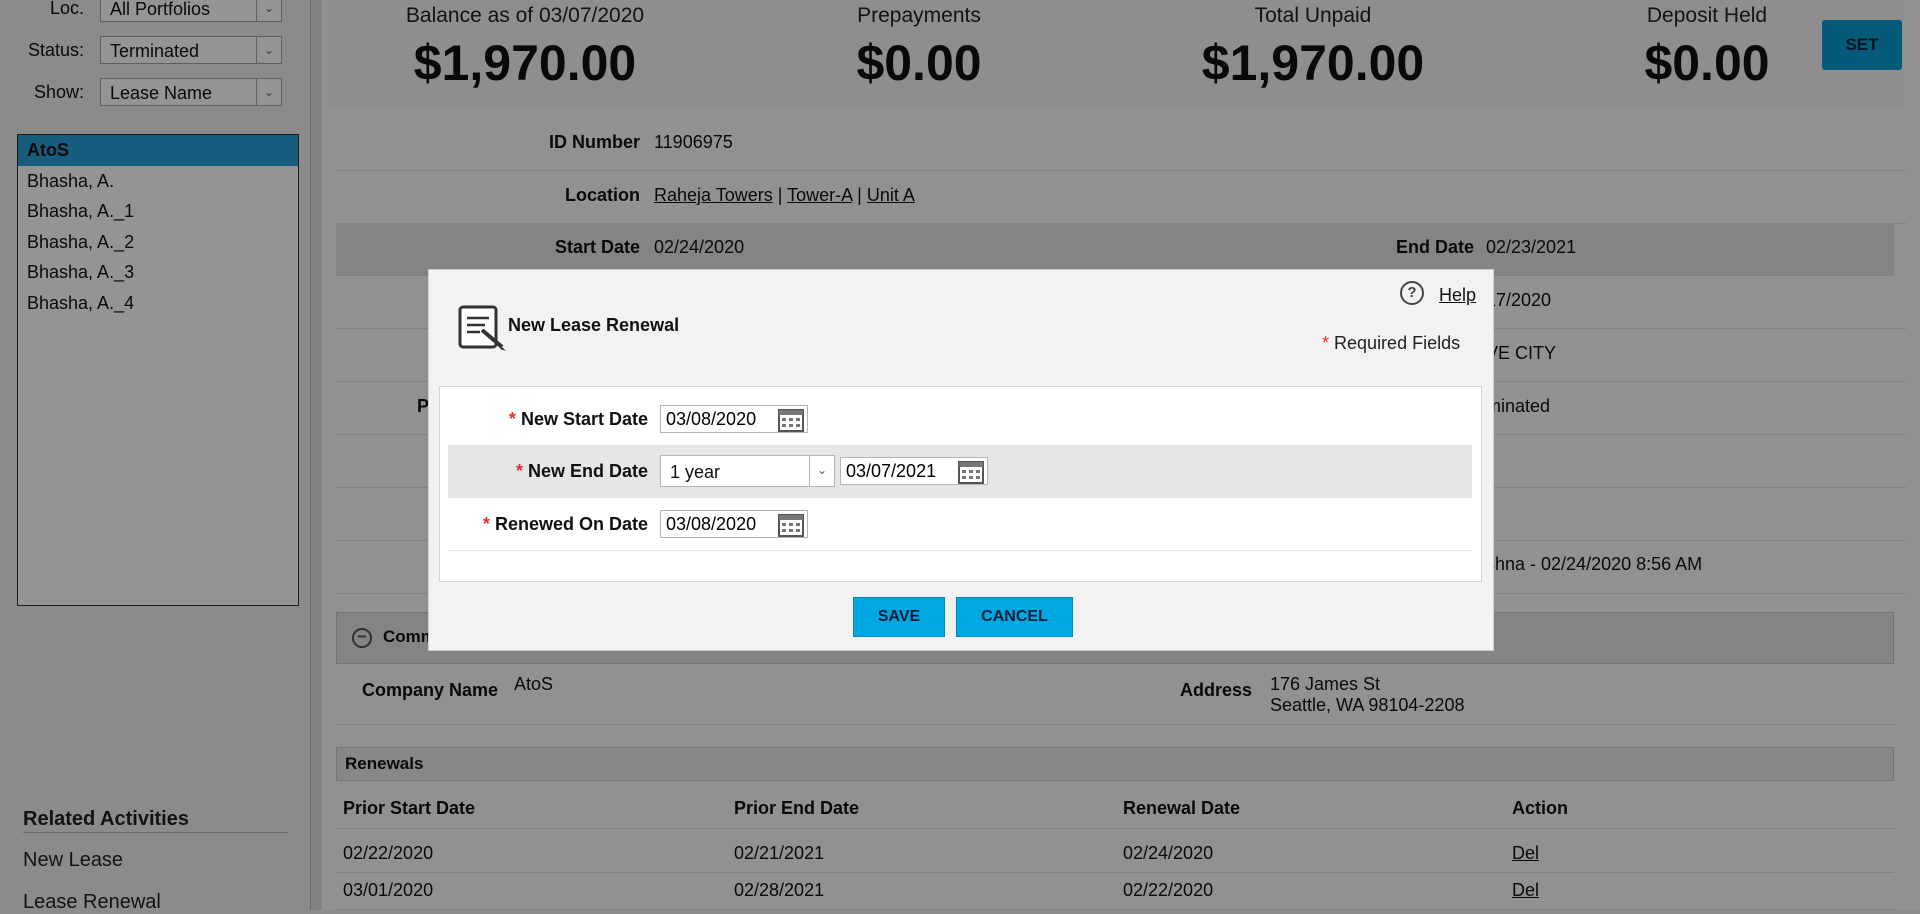 The image size is (1920, 914). I want to click on form-row-new-end: * New End Date 1 year ⌄, so click(960, 471).